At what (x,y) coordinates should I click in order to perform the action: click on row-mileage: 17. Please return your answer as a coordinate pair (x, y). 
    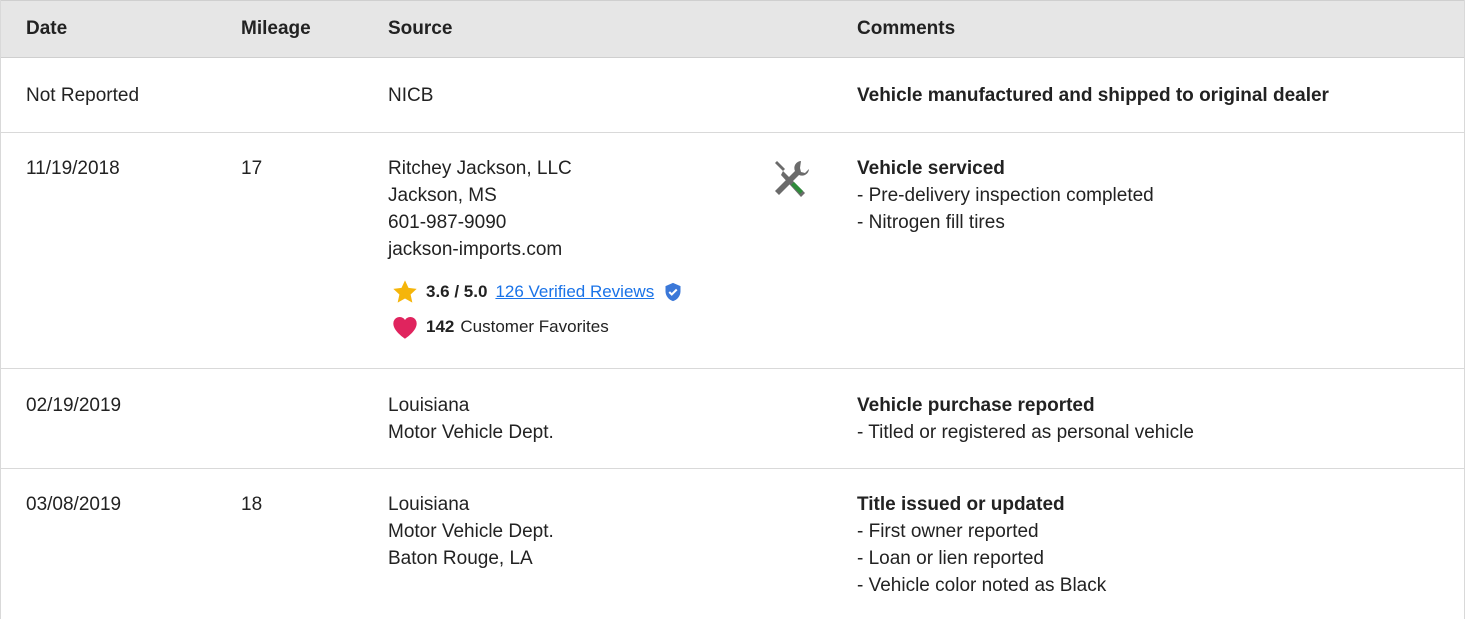
    Looking at the image, I should click on (252, 168).